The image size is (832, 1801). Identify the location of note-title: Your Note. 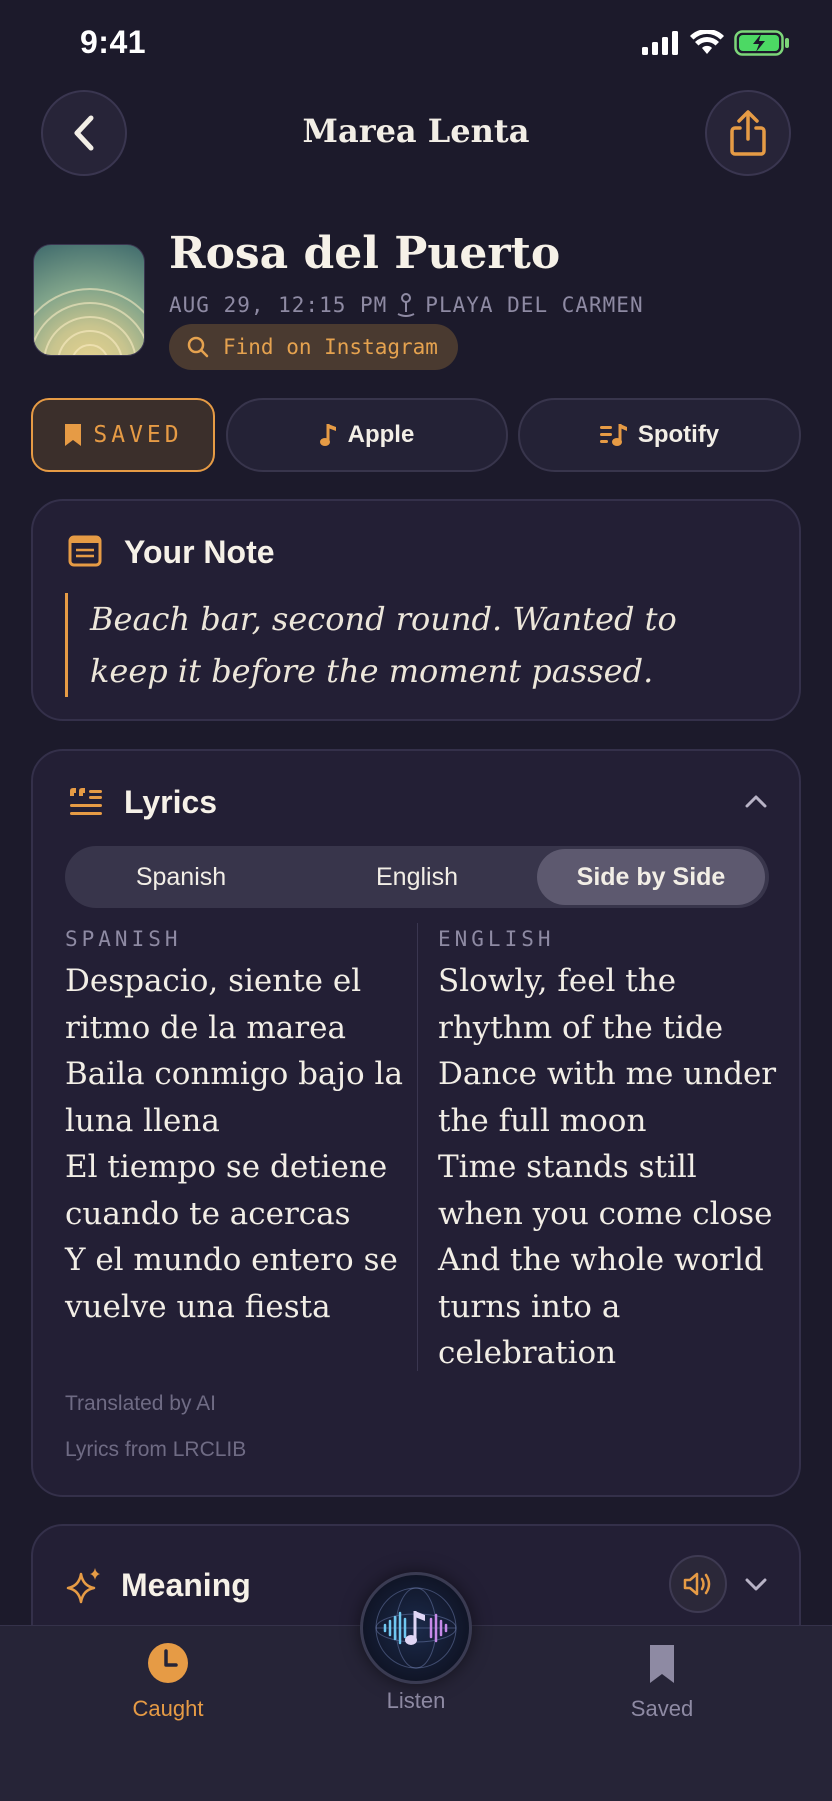
(199, 552).